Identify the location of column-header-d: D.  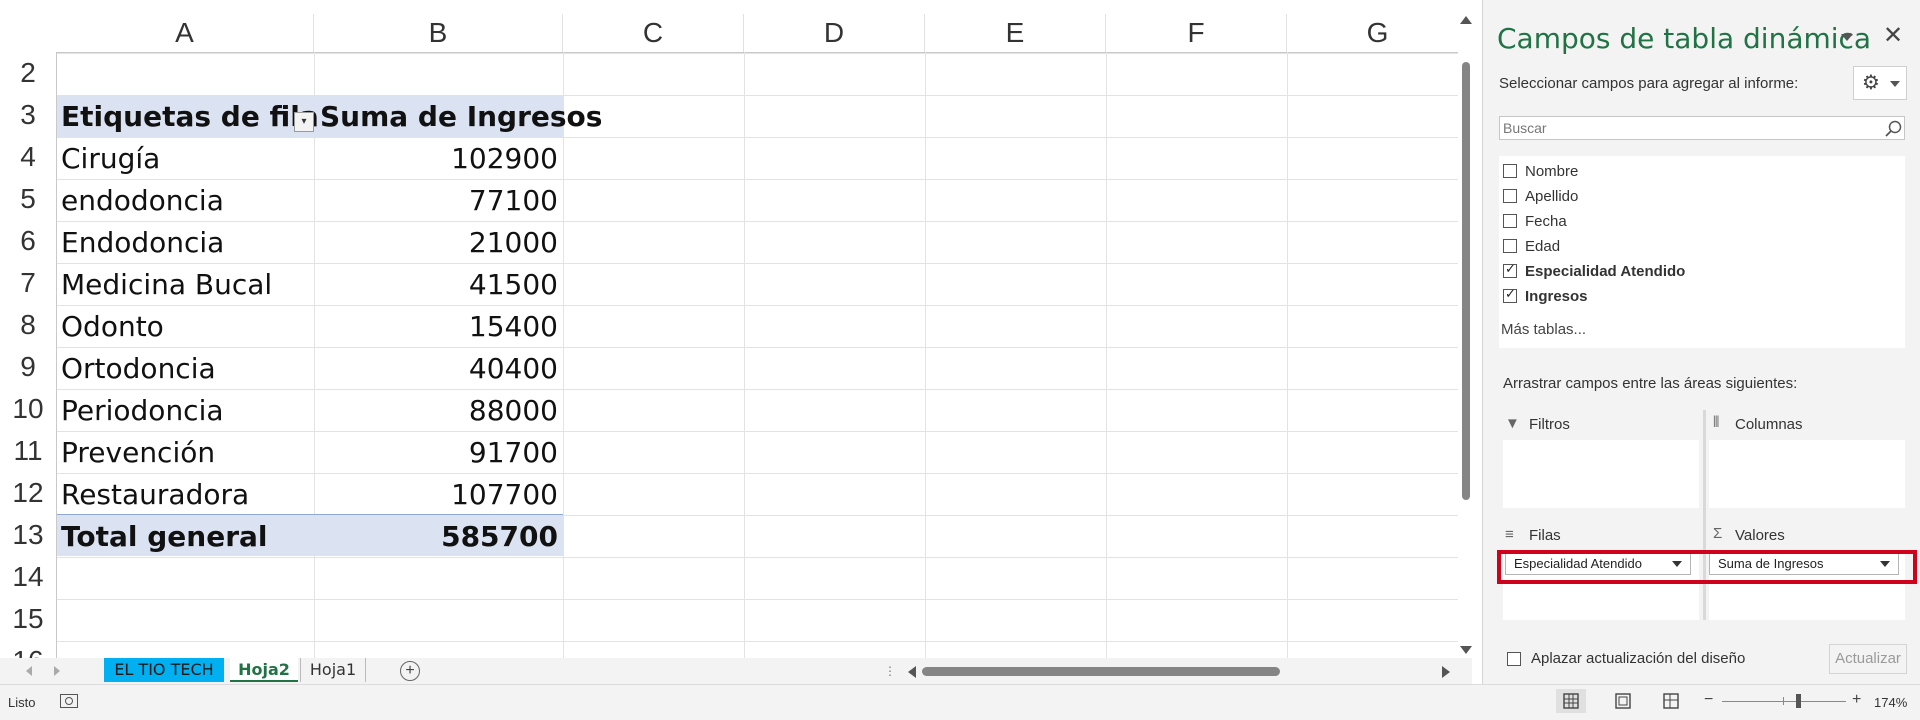
(834, 33).